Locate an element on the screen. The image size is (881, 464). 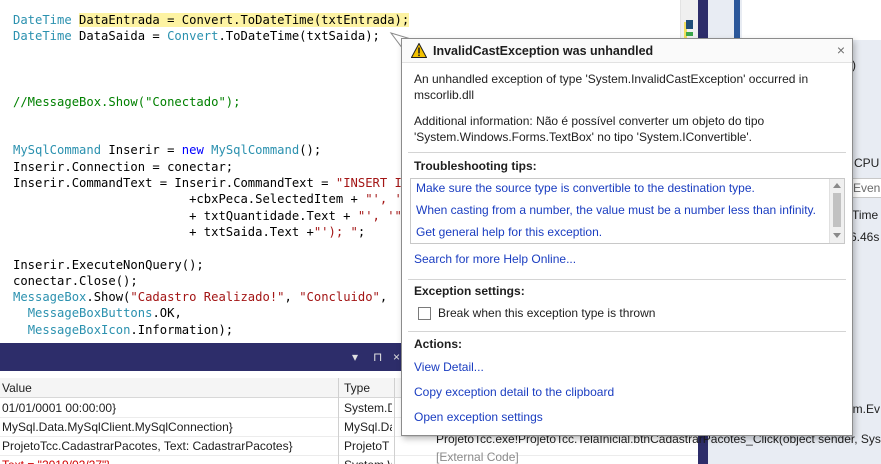
local-type: System.D is located at coordinates (368, 408).